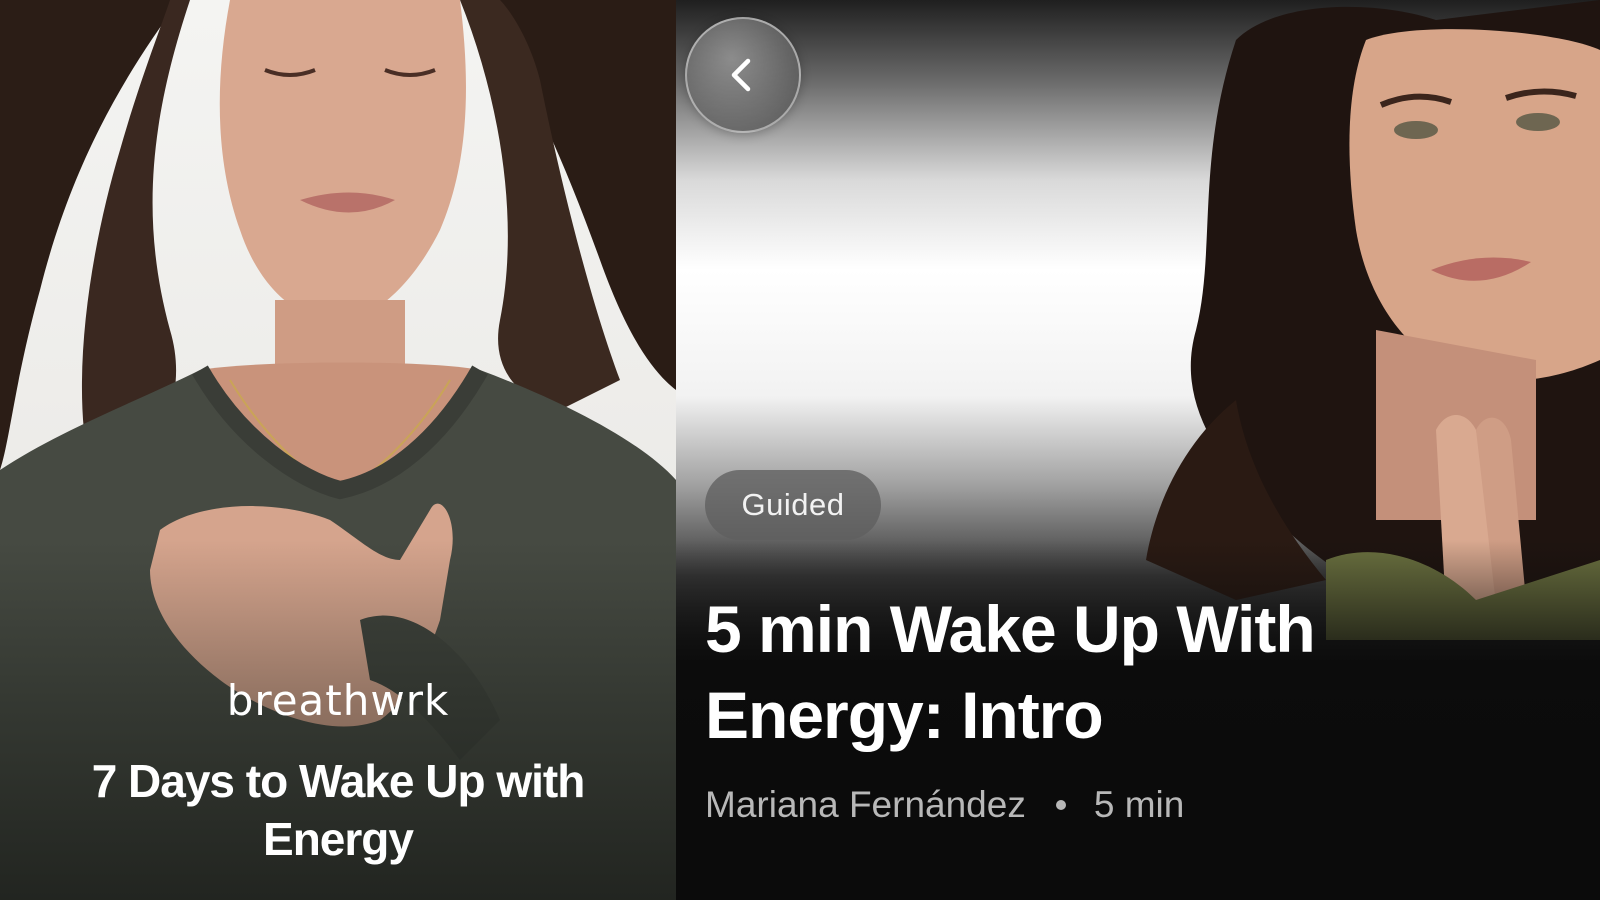  Describe the element at coordinates (1060, 805) in the screenshot. I see `meta-separator` at that location.